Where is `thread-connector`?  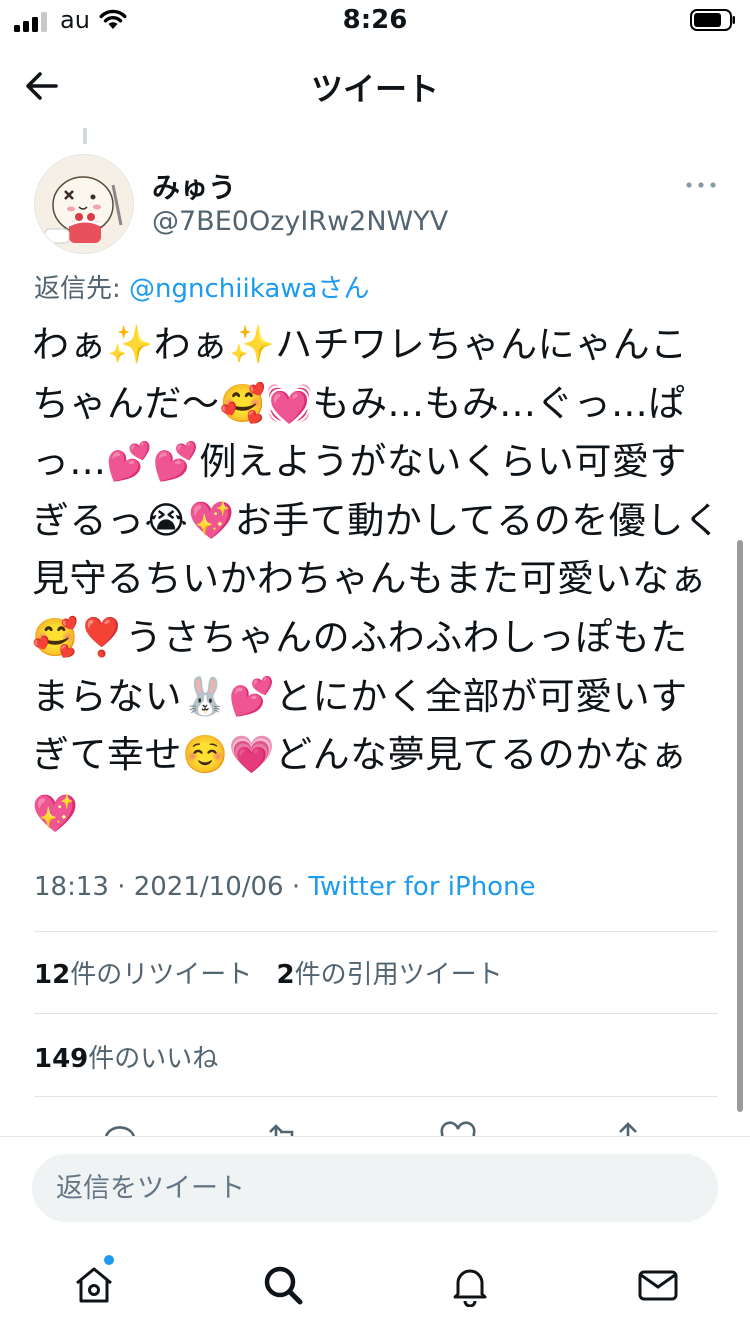
thread-connector is located at coordinates (85, 136).